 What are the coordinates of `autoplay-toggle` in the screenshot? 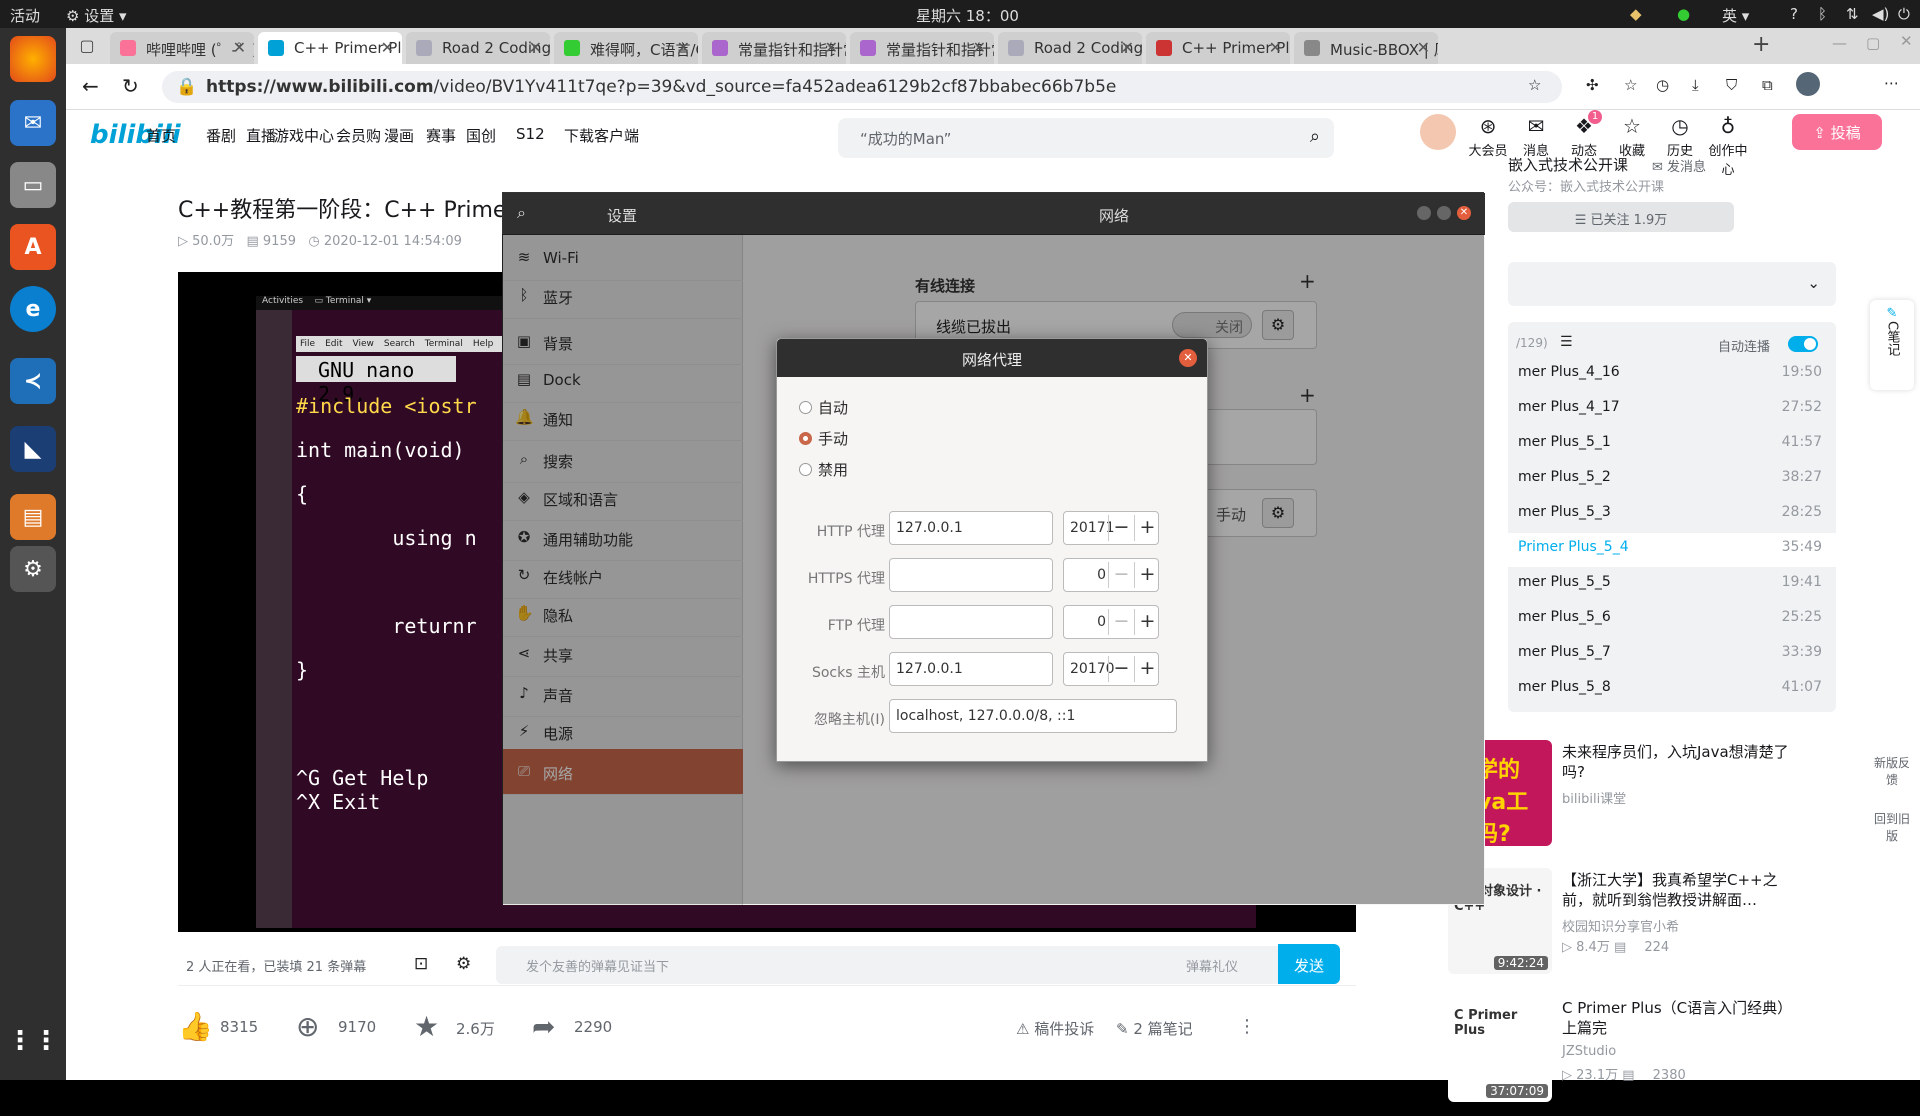 It's located at (1803, 344).